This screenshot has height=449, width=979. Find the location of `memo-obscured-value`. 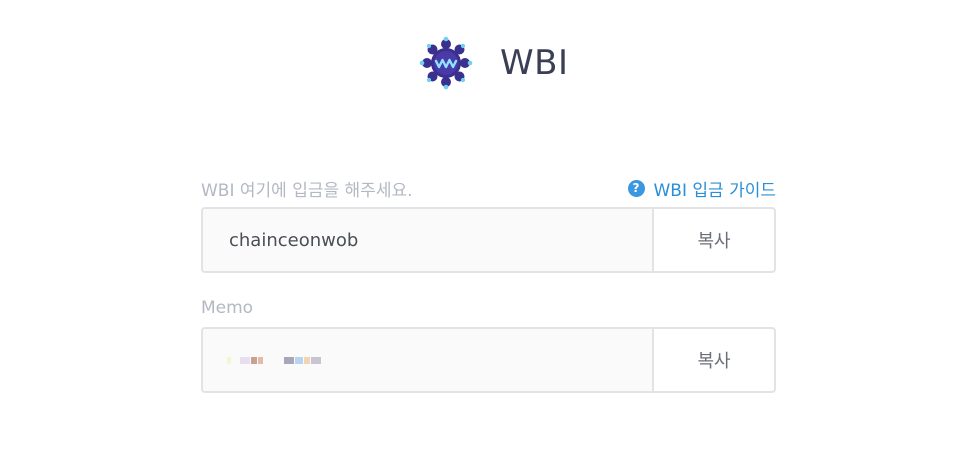

memo-obscured-value is located at coordinates (262, 360).